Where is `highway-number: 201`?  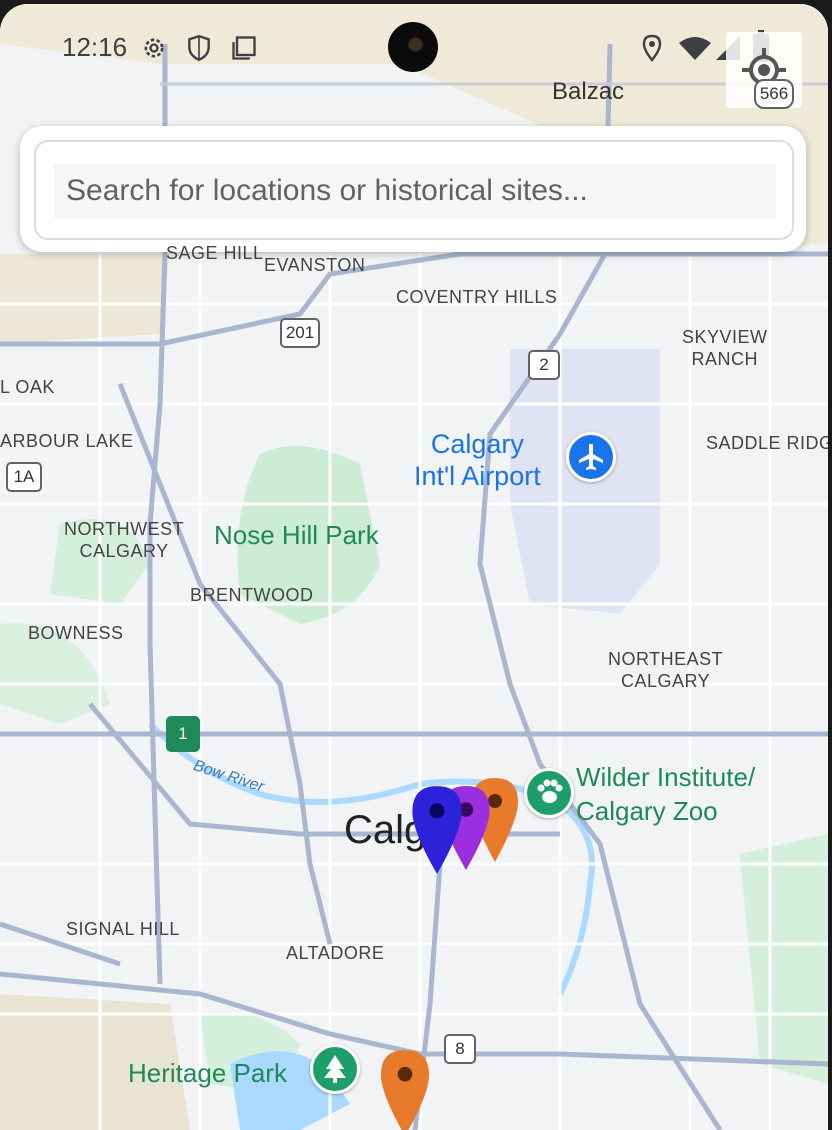
highway-number: 201 is located at coordinates (300, 332).